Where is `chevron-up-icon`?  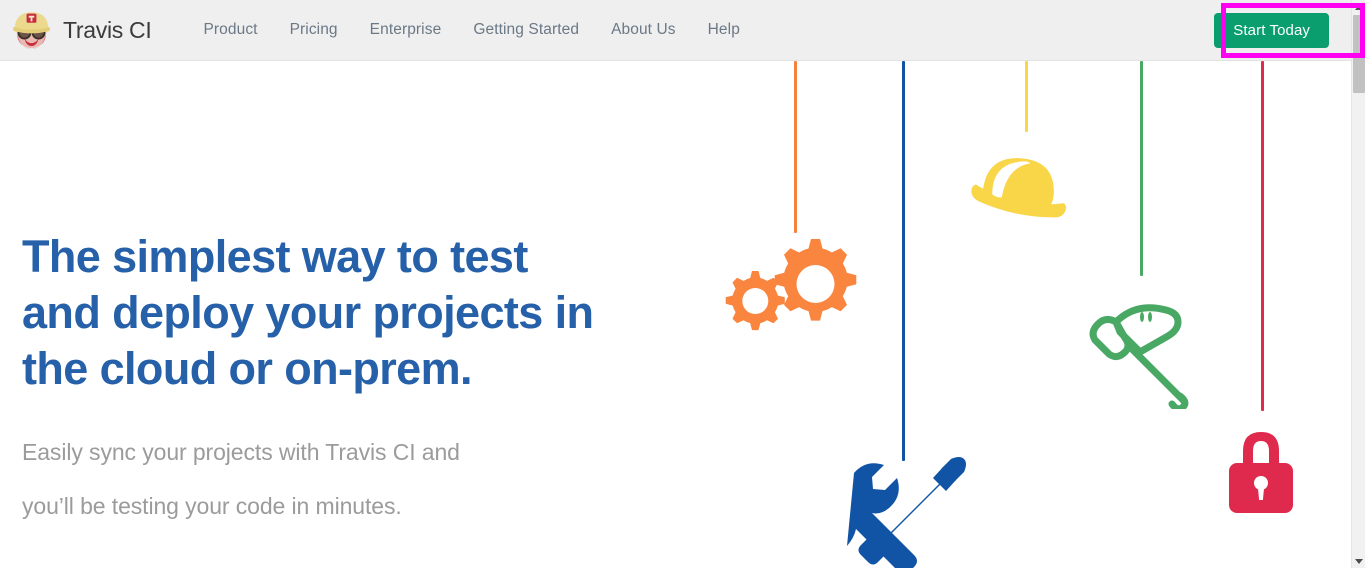
chevron-up-icon is located at coordinates (1359, 7).